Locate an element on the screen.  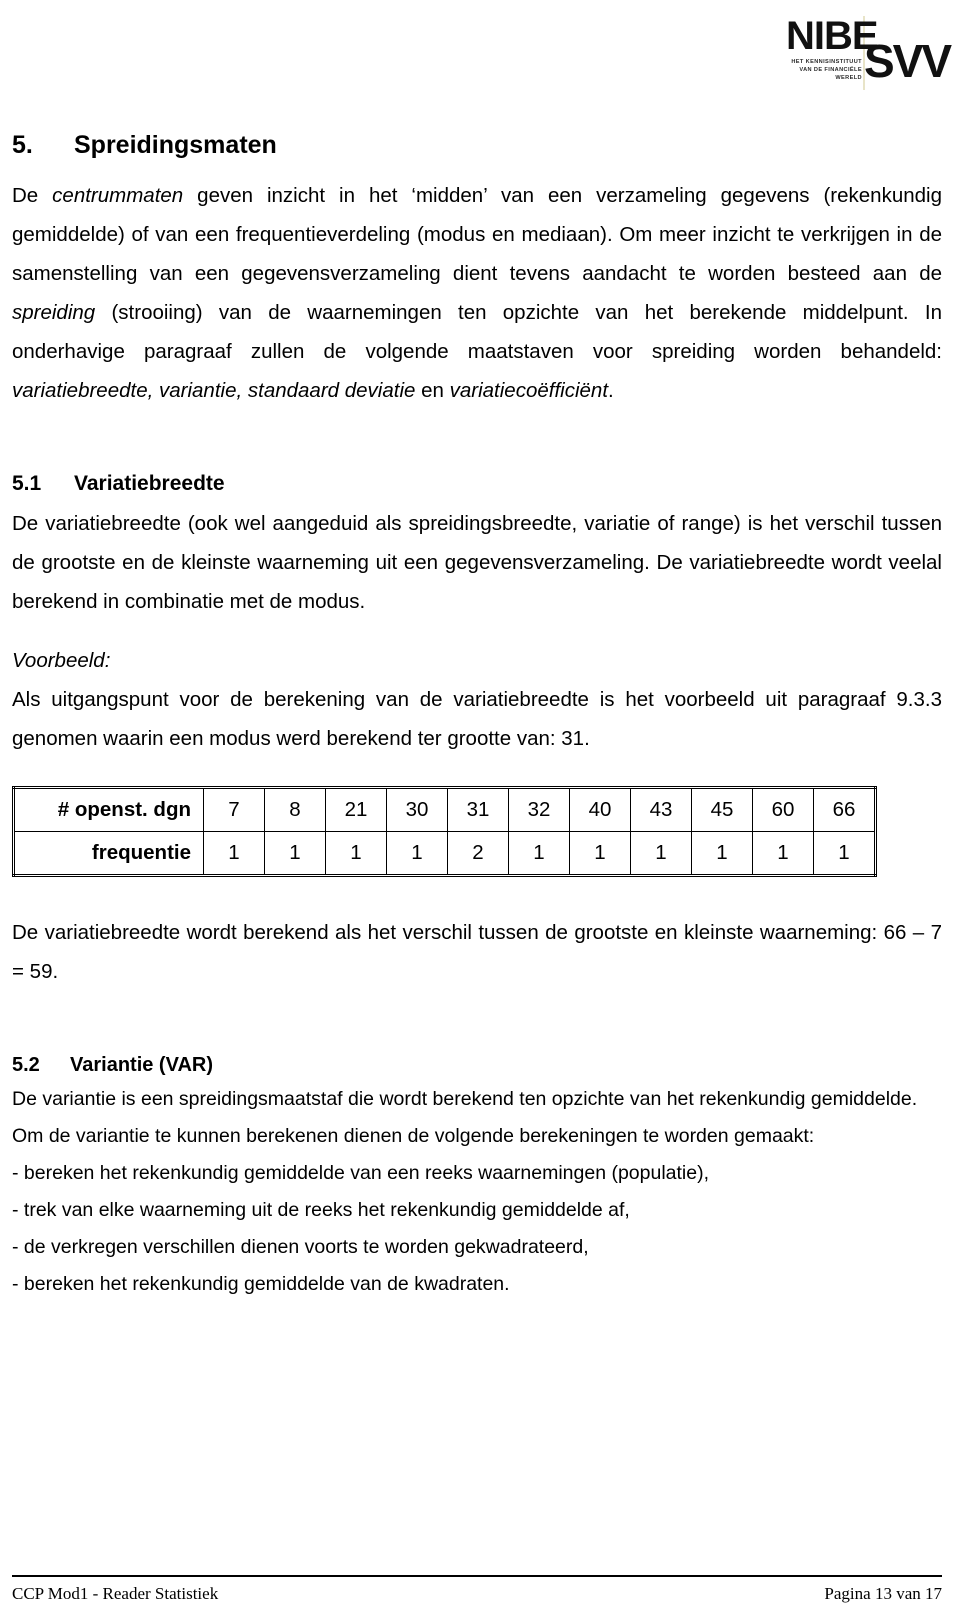
table-row: frequentie 1 1 1 1 2 1 1 1 1 1 1 is located at coordinates (444, 853).